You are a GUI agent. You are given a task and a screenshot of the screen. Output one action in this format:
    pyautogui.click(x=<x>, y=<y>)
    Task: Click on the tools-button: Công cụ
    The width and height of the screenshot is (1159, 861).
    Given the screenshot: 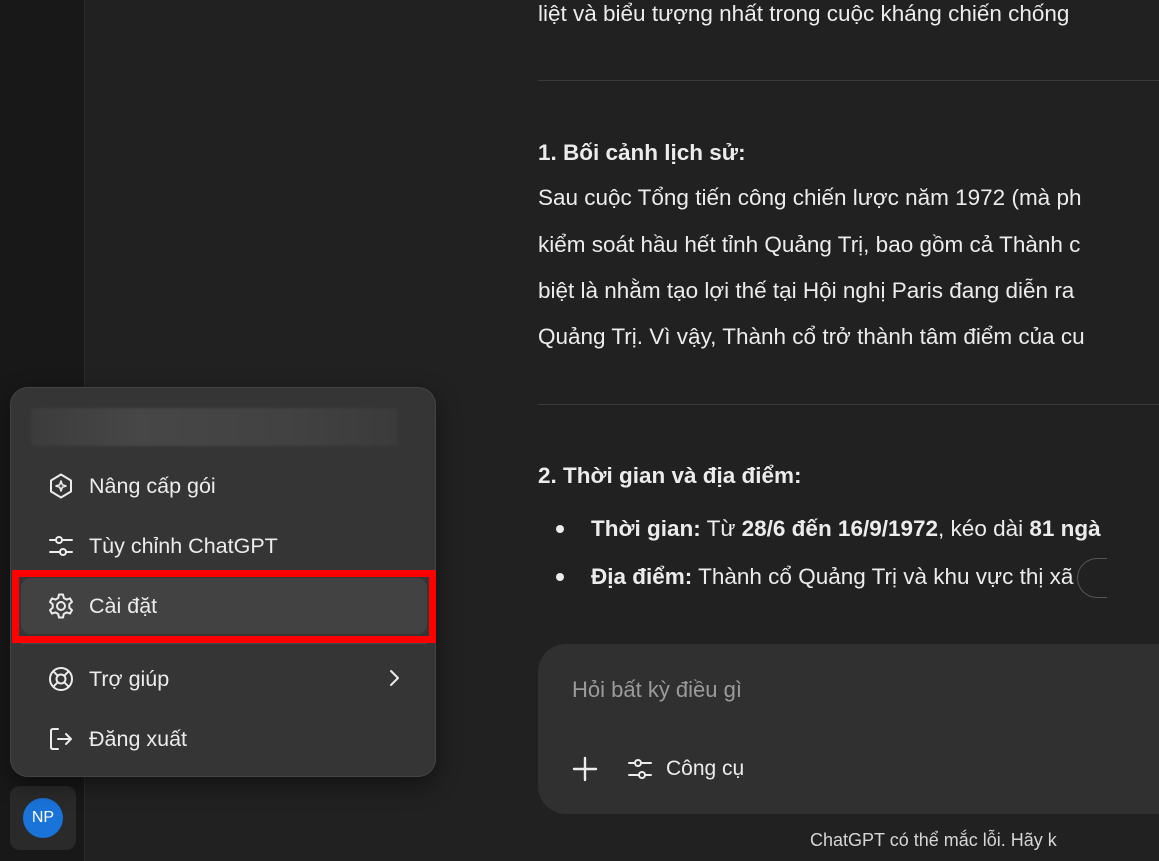 What is the action you would take?
    pyautogui.click(x=685, y=769)
    